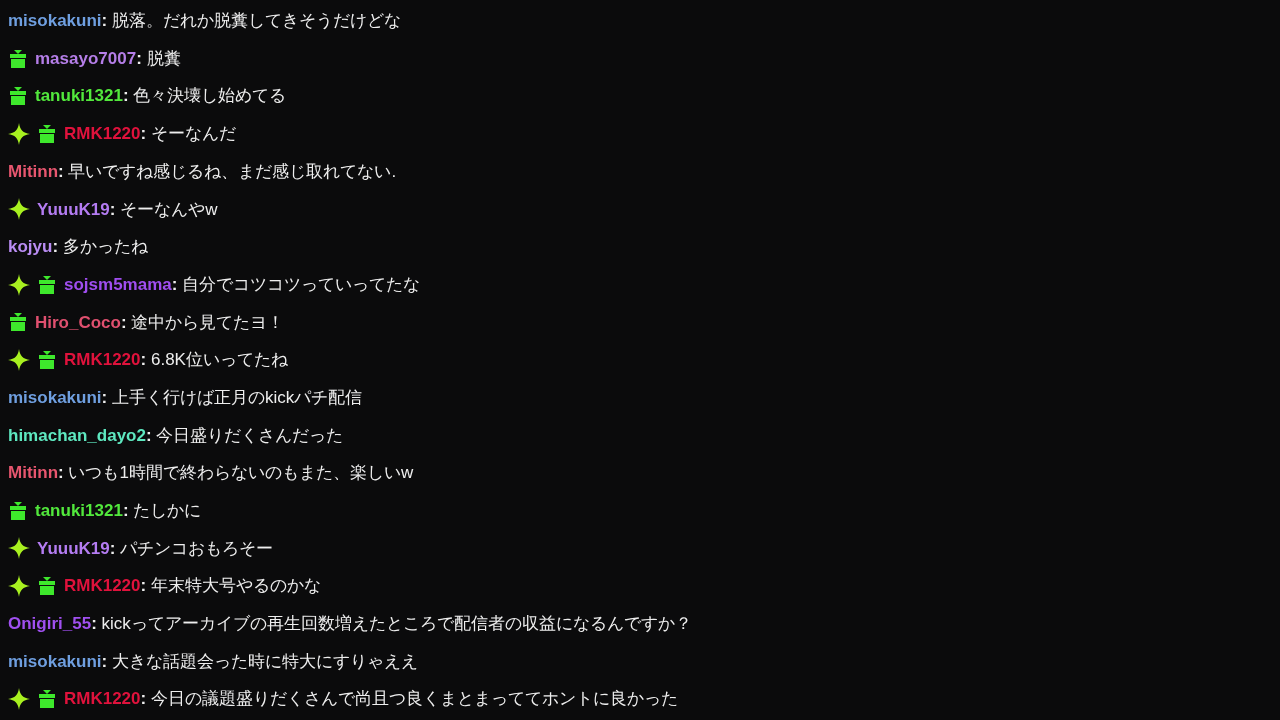 This screenshot has width=1280, height=720. Describe the element at coordinates (242, 284) in the screenshot. I see `chat-message: sojsm5mama: 自分でコツコツっていってたな` at that location.